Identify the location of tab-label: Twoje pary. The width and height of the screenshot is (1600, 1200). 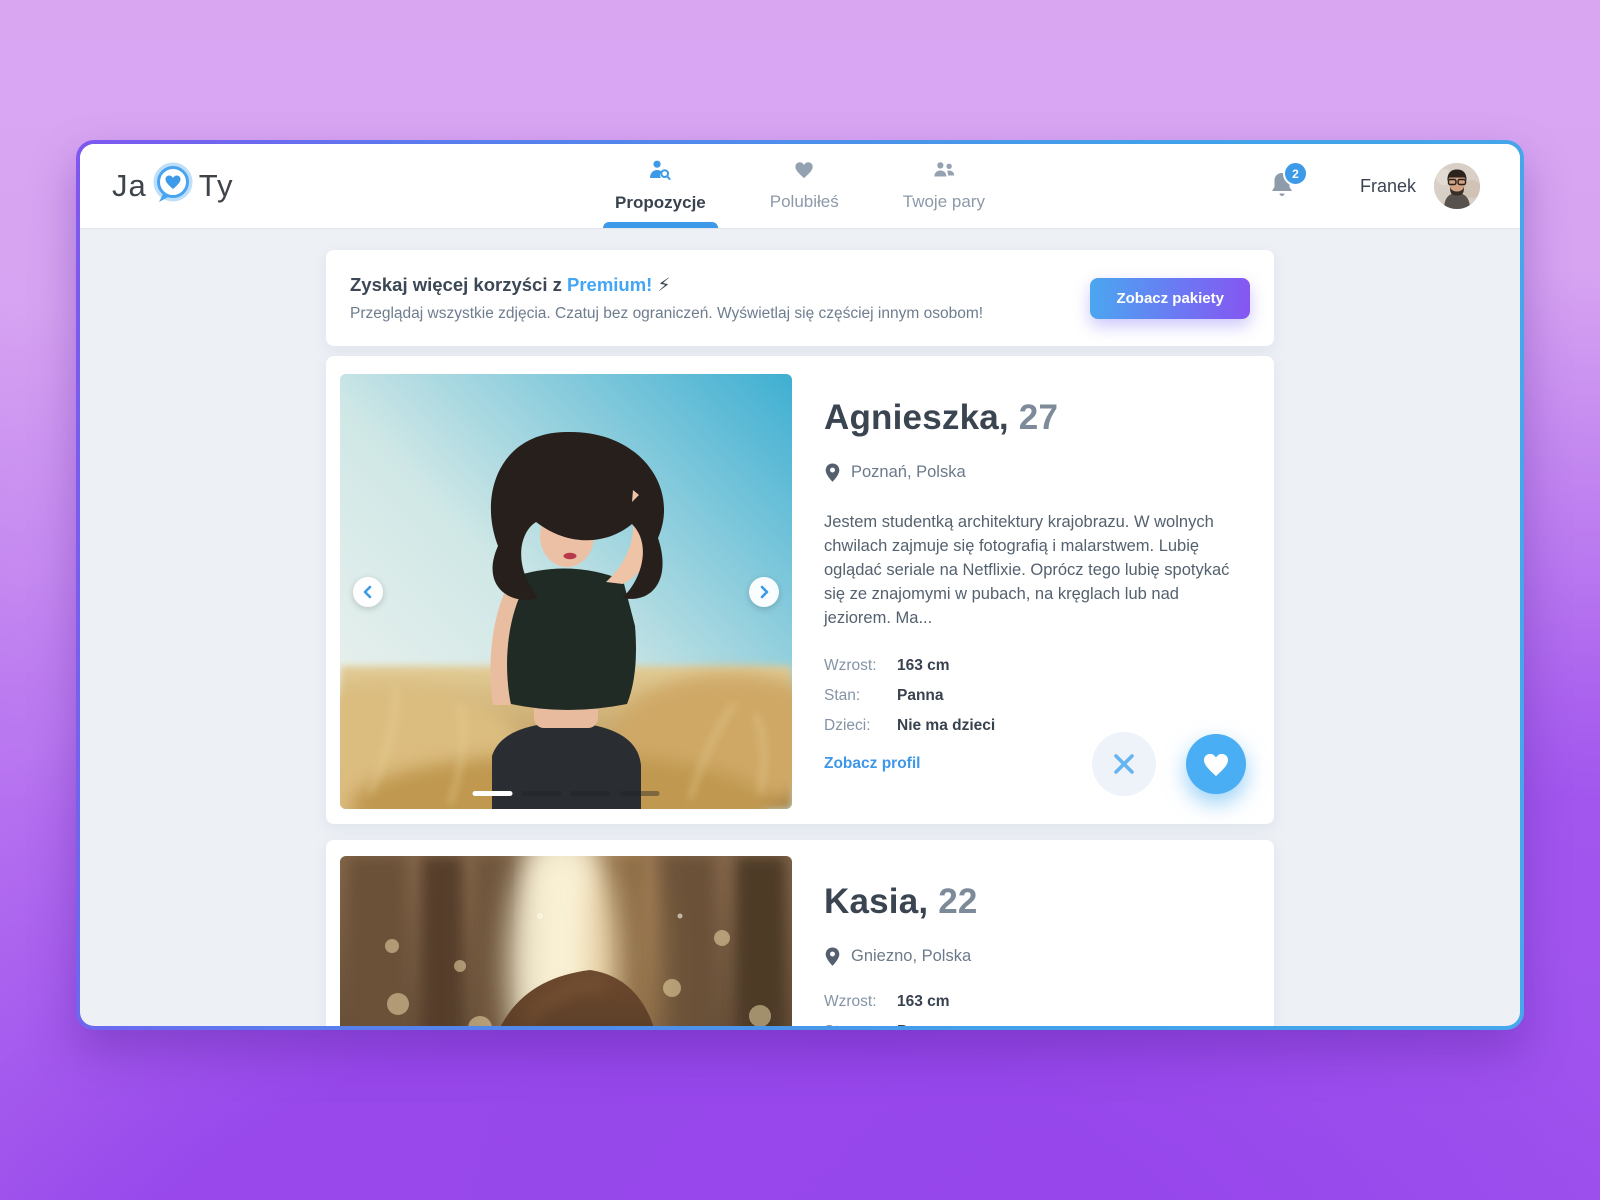
(943, 201).